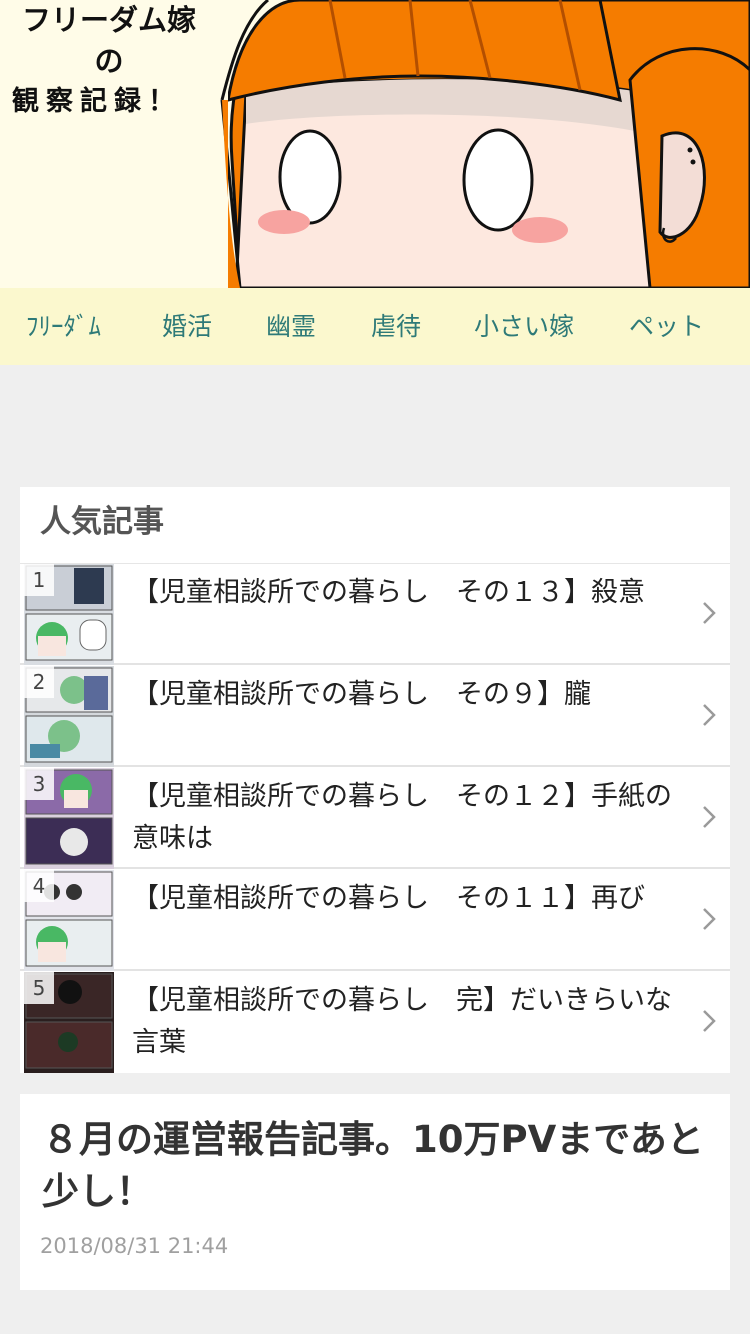 The image size is (750, 1334). I want to click on nav-item-yurei: 幽霊, so click(291, 326).